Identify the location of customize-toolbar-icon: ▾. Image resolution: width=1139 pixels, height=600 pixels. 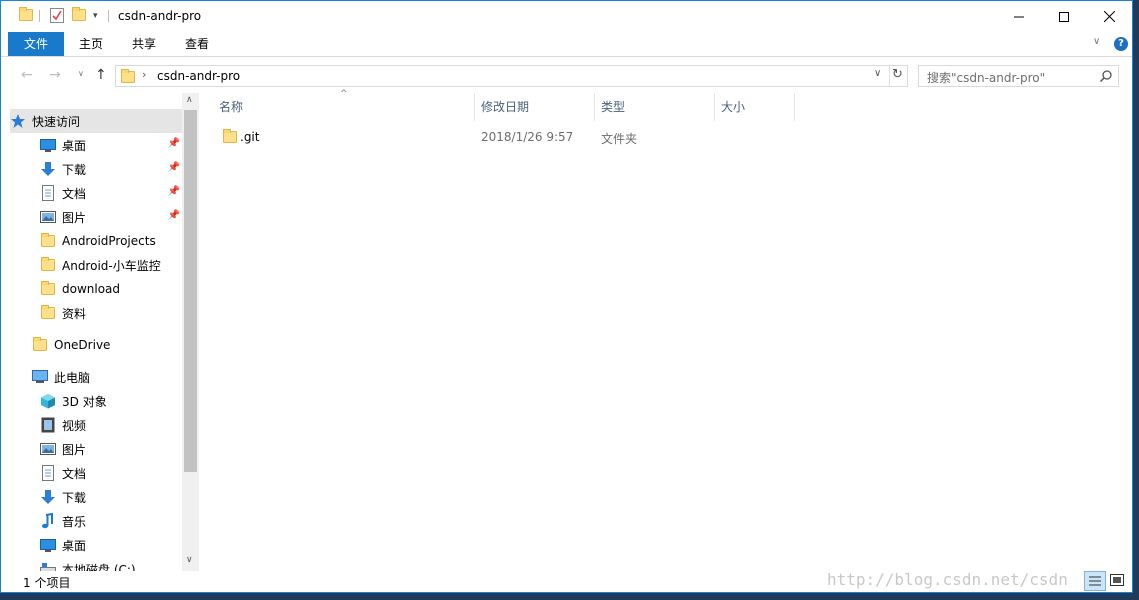
(95, 16).